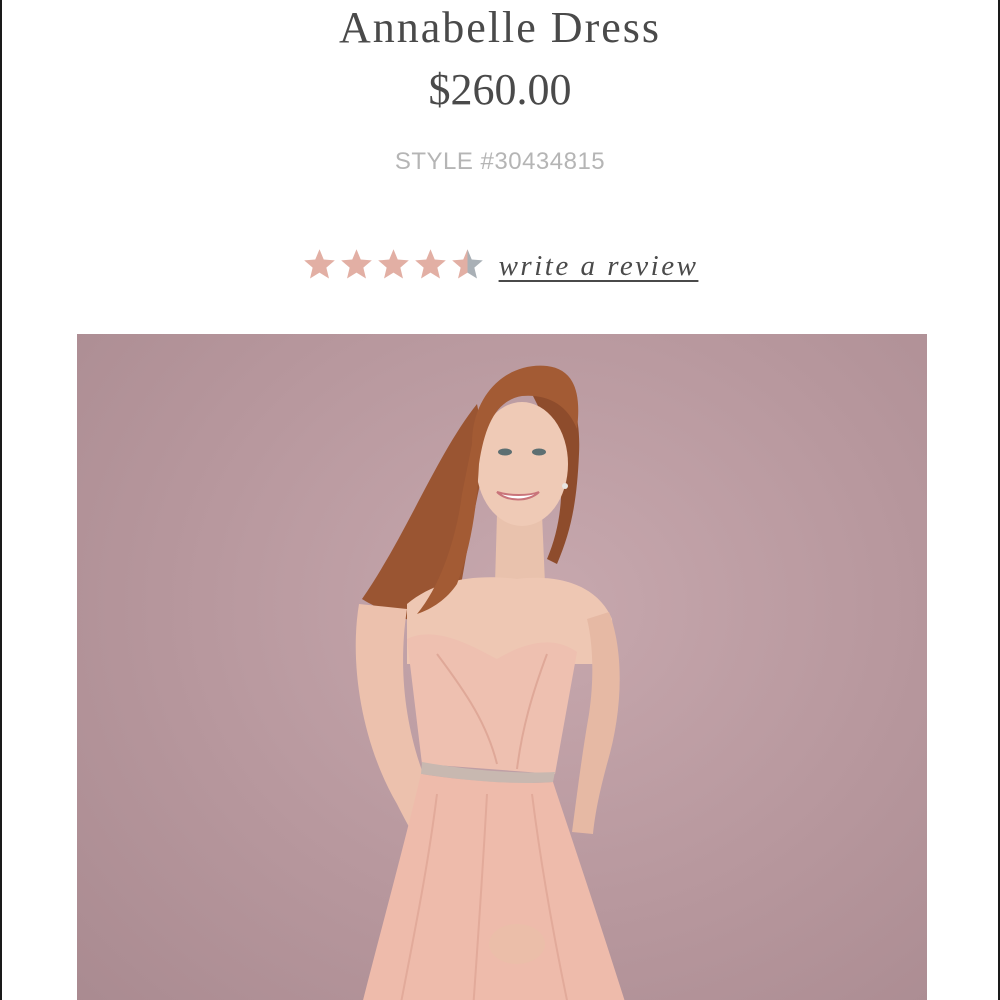  I want to click on half-star-icon, so click(467, 263).